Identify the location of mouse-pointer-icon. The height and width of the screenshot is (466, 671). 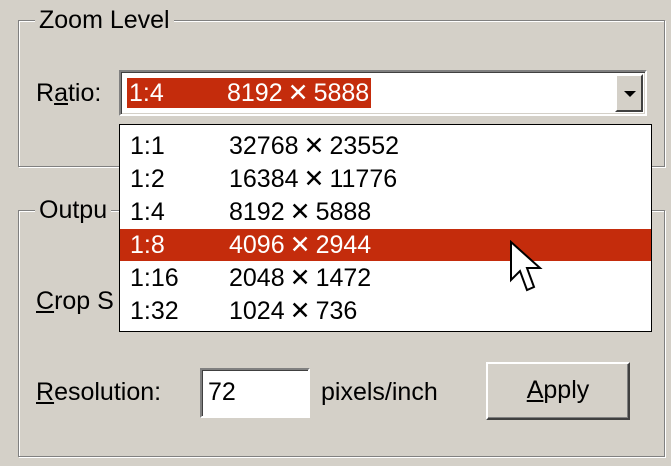
(526, 266).